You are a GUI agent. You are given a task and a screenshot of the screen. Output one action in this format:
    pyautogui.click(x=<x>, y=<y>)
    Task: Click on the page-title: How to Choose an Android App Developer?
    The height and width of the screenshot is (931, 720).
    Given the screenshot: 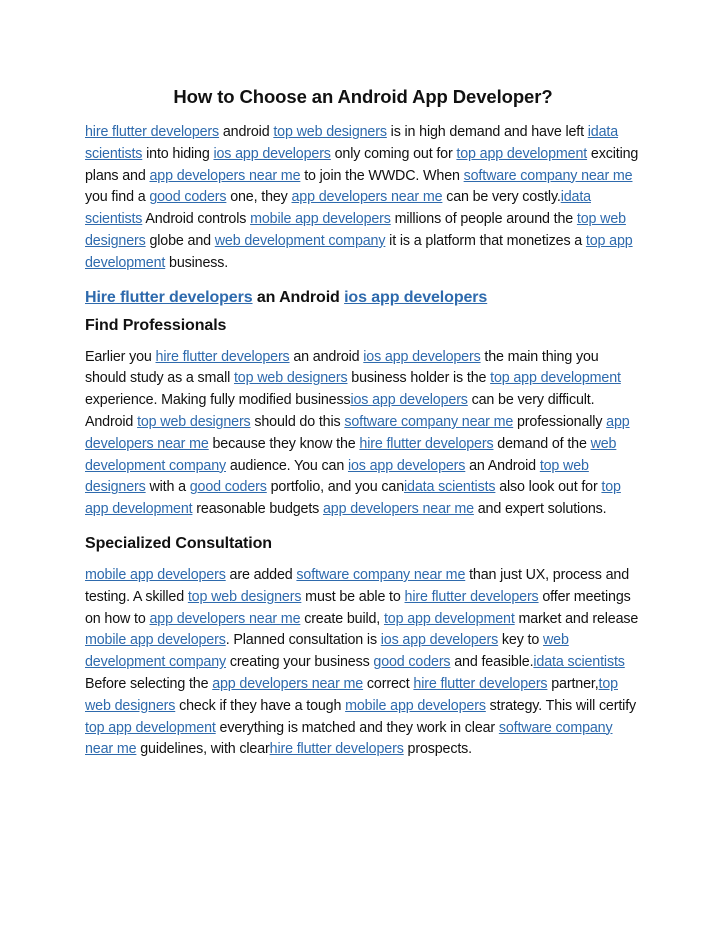 What is the action you would take?
    pyautogui.click(x=363, y=96)
    